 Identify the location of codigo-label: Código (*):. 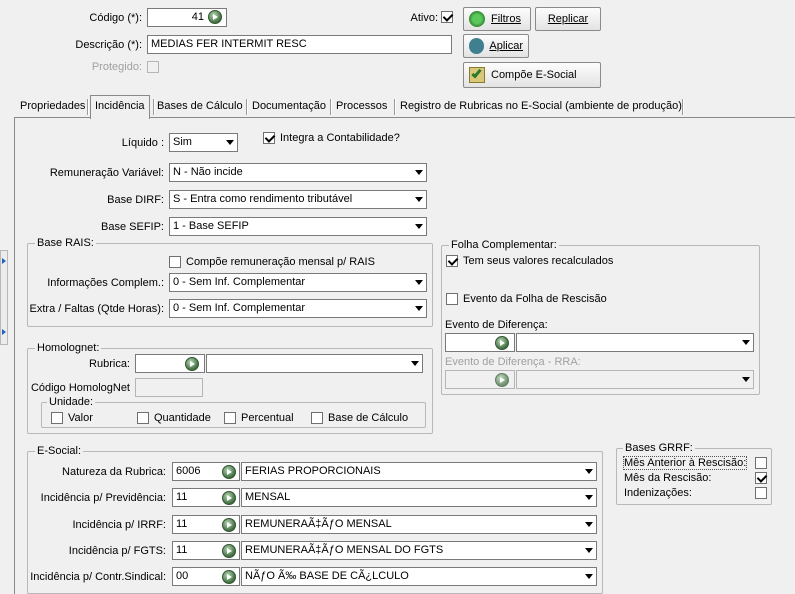
(115, 18).